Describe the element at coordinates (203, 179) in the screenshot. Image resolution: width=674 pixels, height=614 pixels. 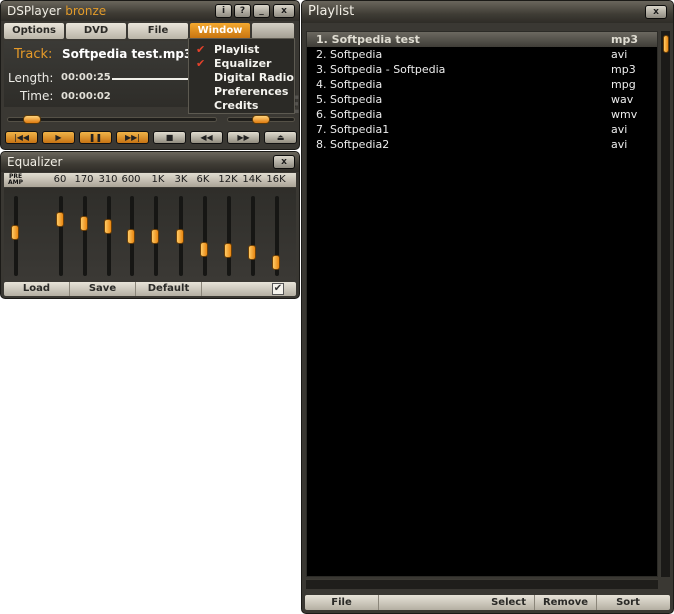
I see `freq-label: 6K` at that location.